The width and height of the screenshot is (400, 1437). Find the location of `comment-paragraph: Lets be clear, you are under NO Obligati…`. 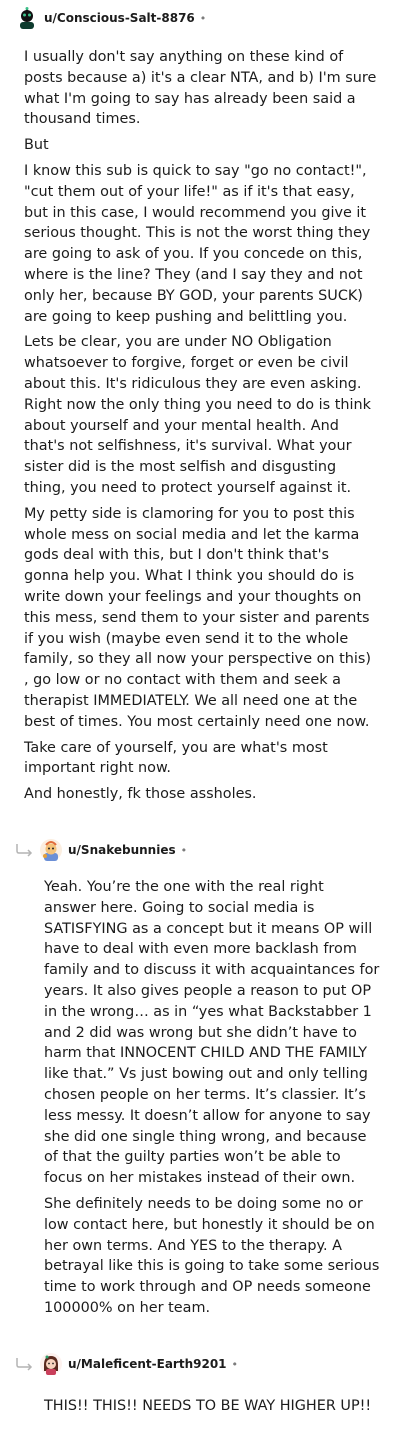

comment-paragraph: Lets be clear, you are under NO Obligati… is located at coordinates (197, 415).